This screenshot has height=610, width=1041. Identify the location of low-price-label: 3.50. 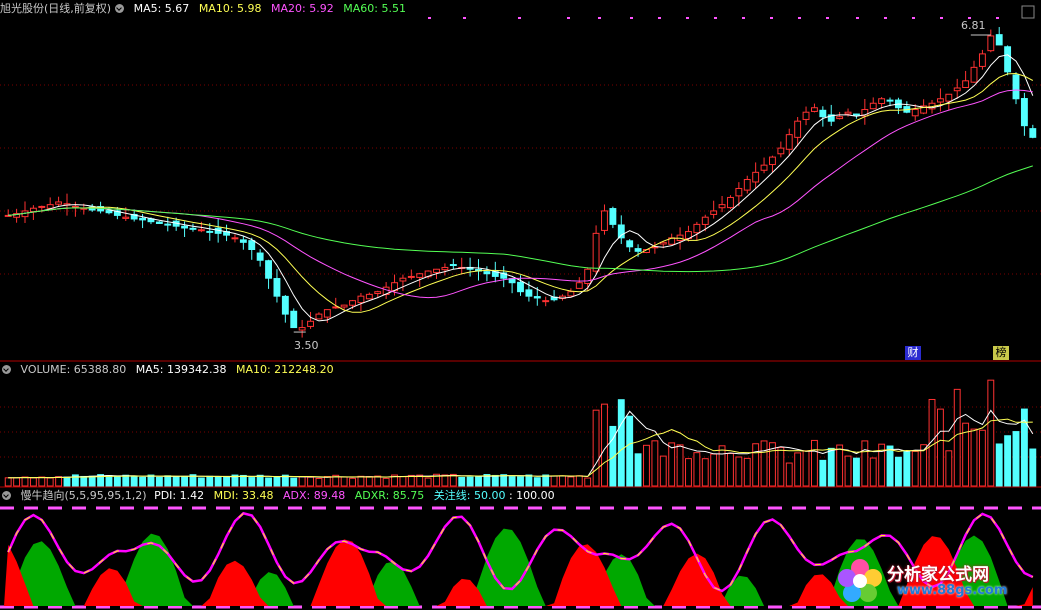
(306, 345).